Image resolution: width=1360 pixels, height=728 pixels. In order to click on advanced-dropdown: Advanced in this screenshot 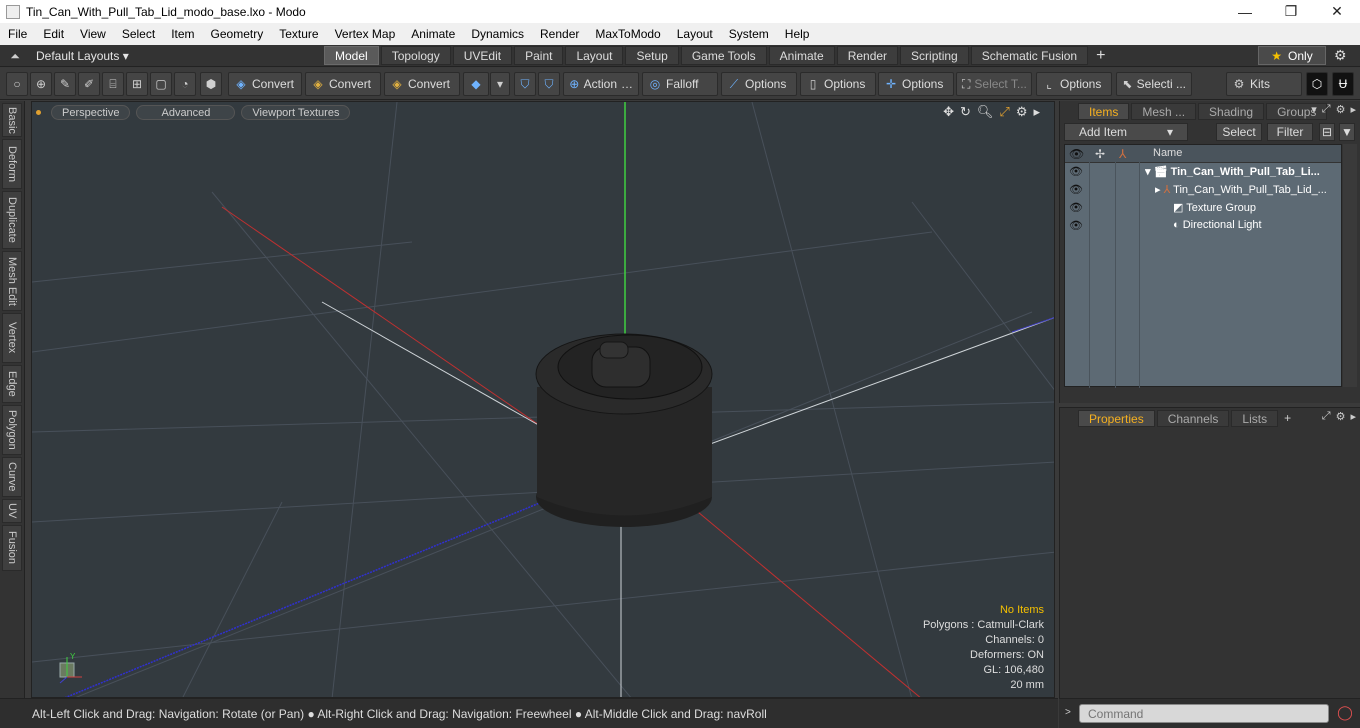, I will do `click(186, 112)`.